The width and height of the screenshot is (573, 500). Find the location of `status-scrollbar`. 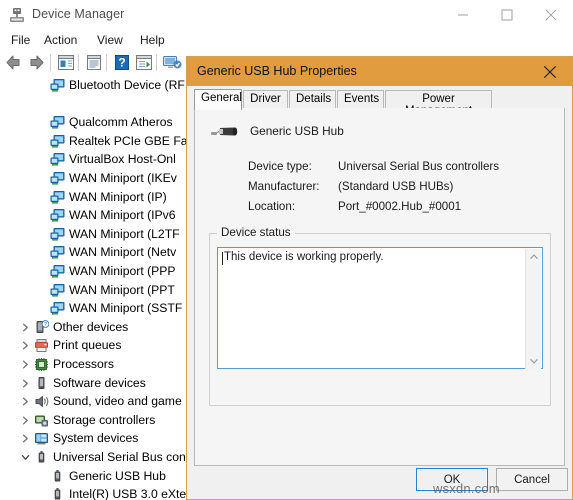

status-scrollbar is located at coordinates (533, 309).